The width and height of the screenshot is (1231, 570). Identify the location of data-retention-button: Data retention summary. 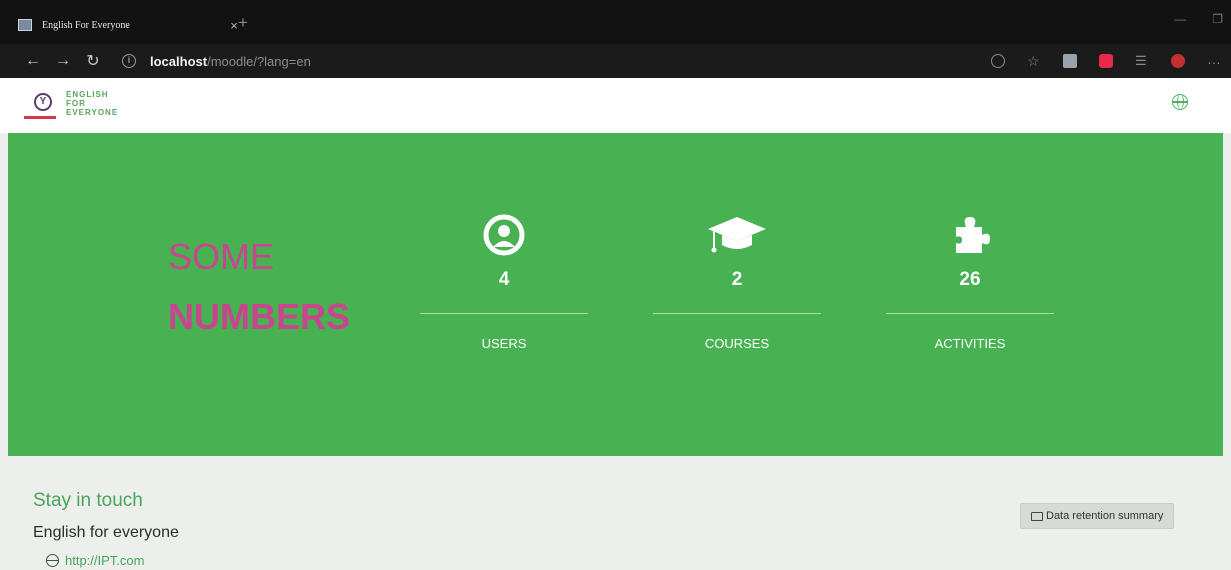
(1097, 516).